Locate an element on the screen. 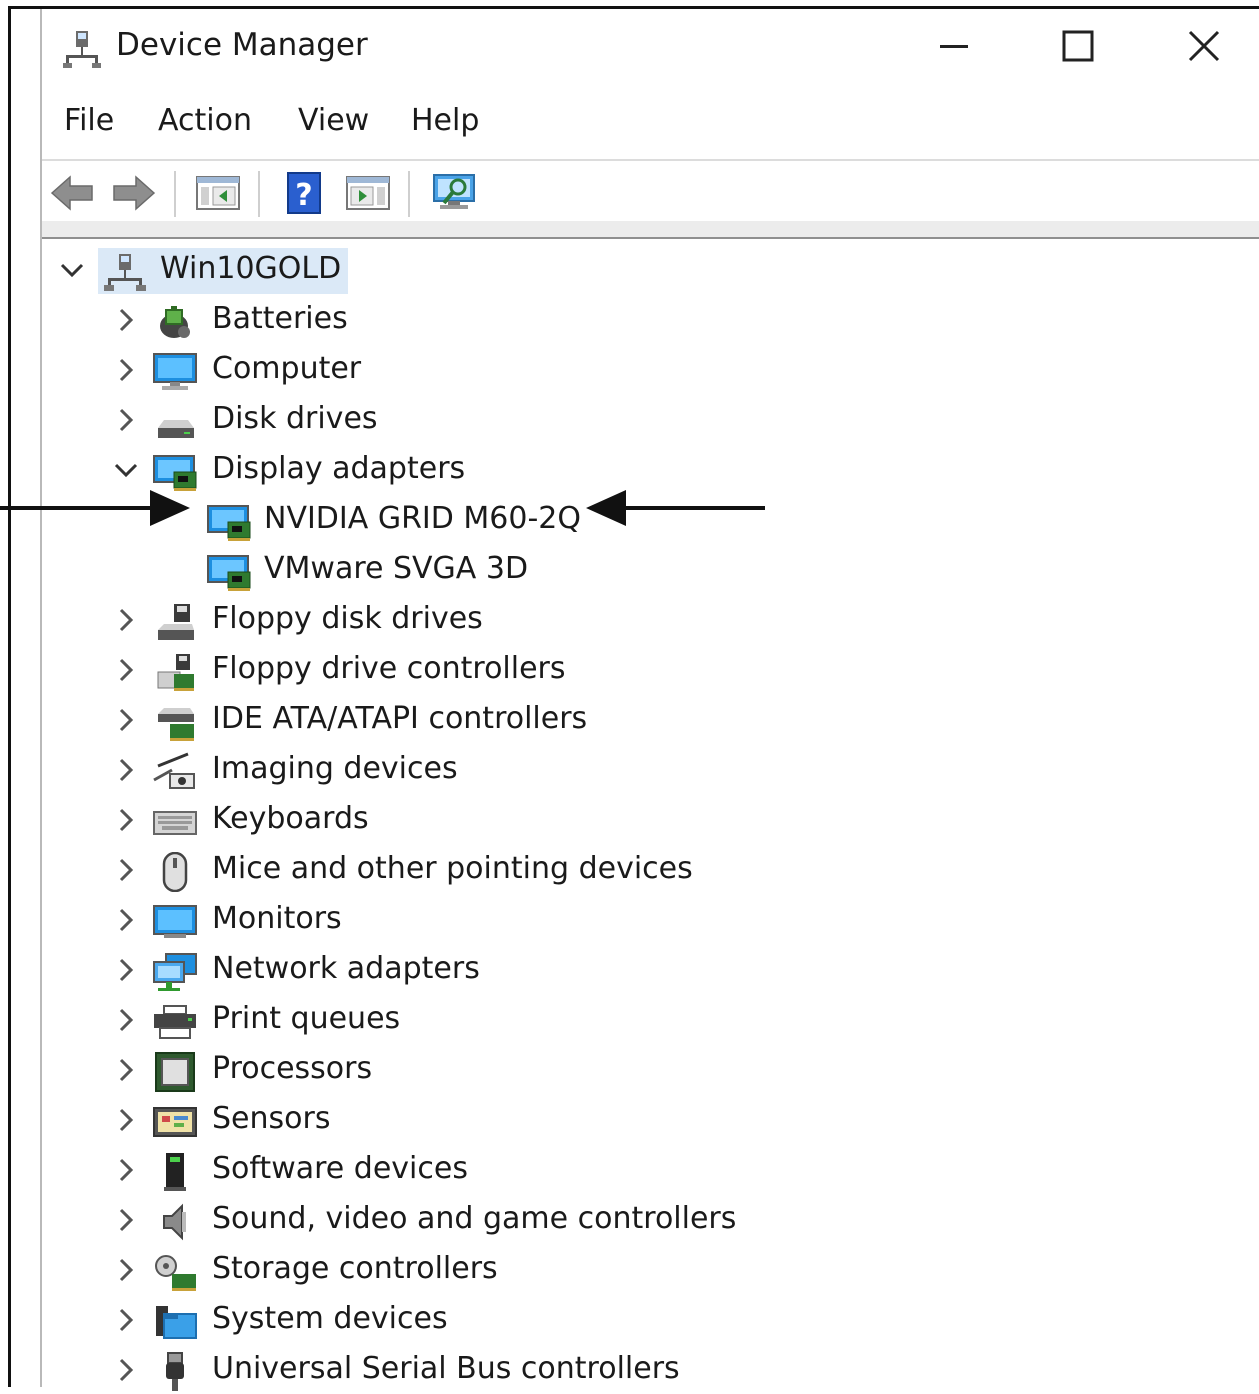  tree-item-label: Monitors is located at coordinates (277, 918).